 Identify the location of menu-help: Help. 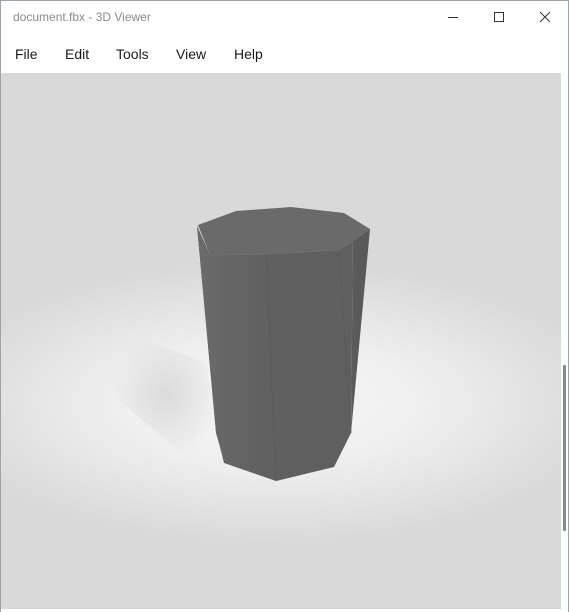
(248, 54).